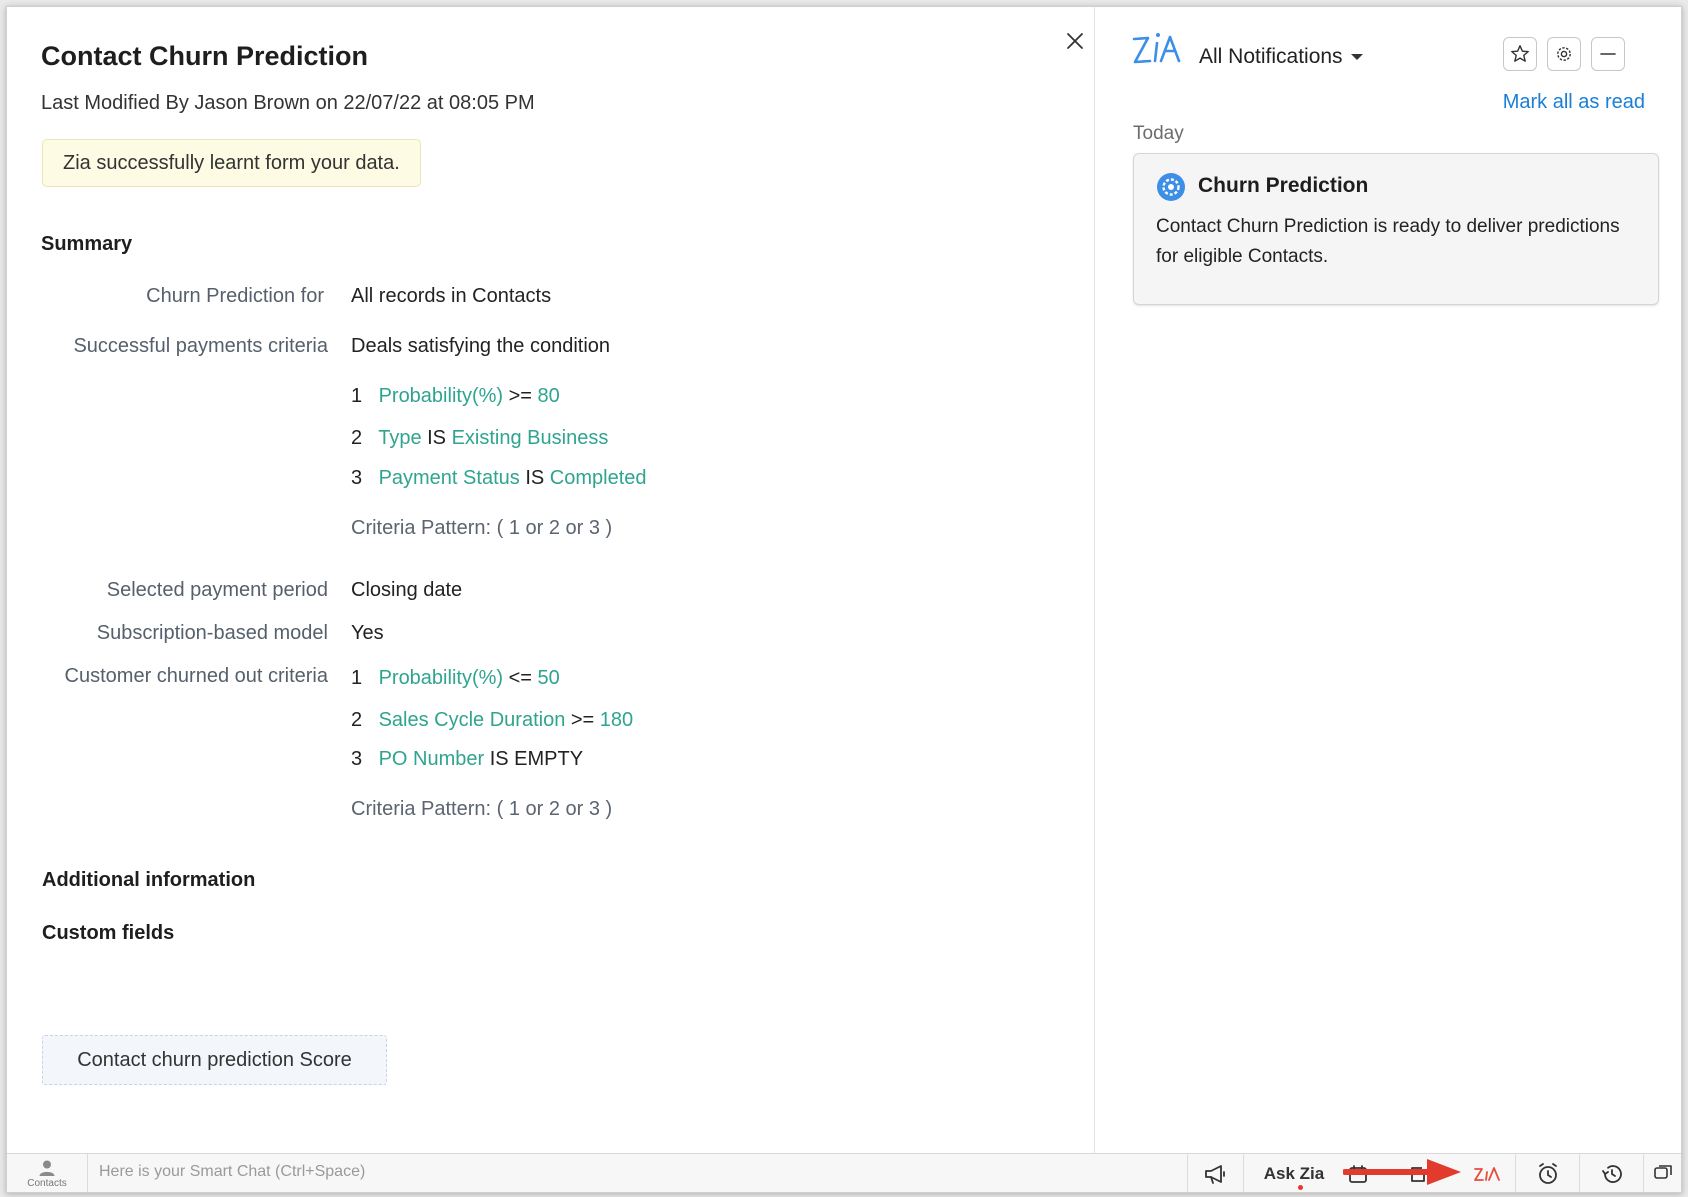 Image resolution: width=1688 pixels, height=1197 pixels. I want to click on ask-zia-button: Ask Zia, so click(1293, 1173).